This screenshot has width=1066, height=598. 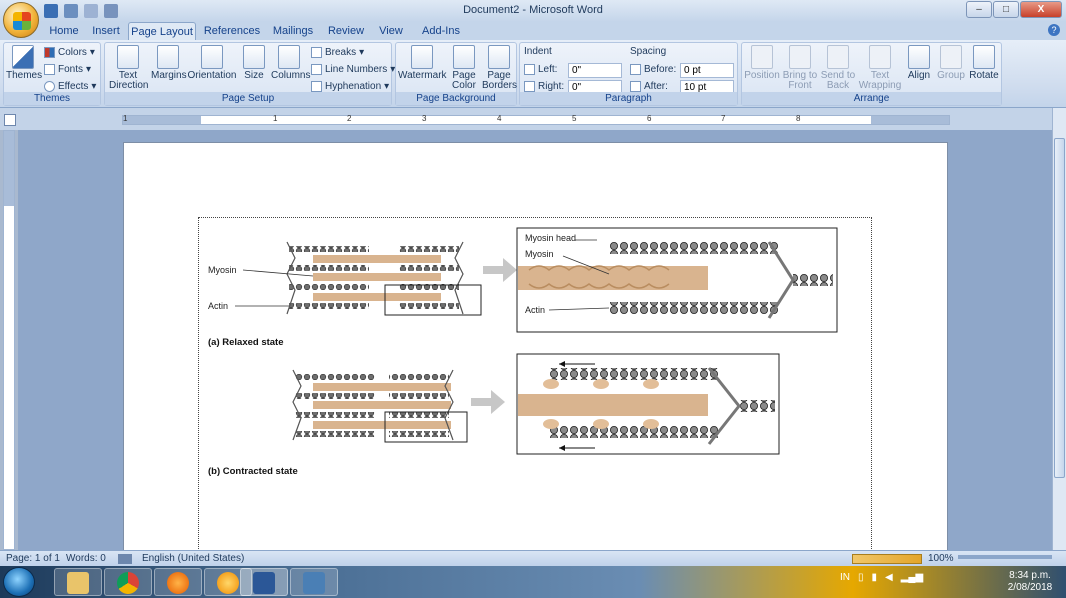 I want to click on proofing-icon, so click(x=125, y=559).